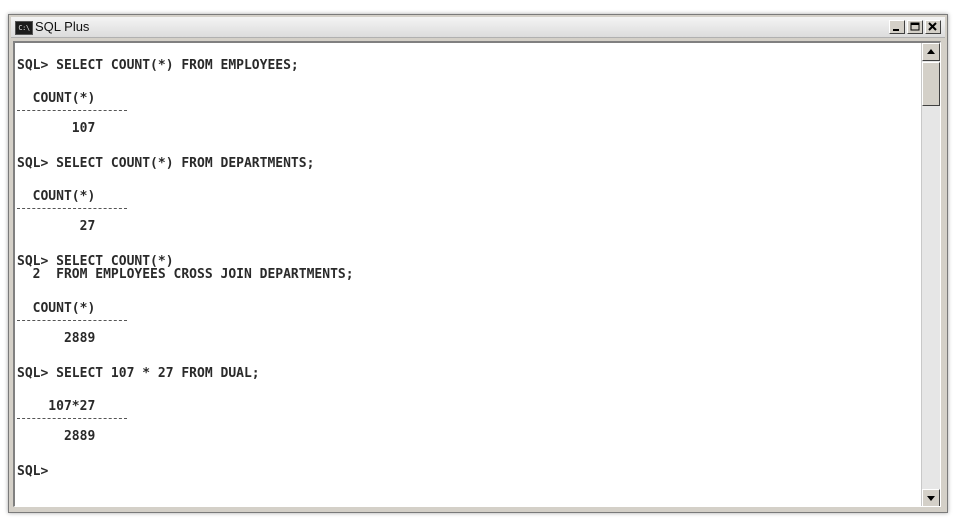 The width and height of the screenshot is (958, 519). I want to click on scroll-down-button, so click(931, 497).